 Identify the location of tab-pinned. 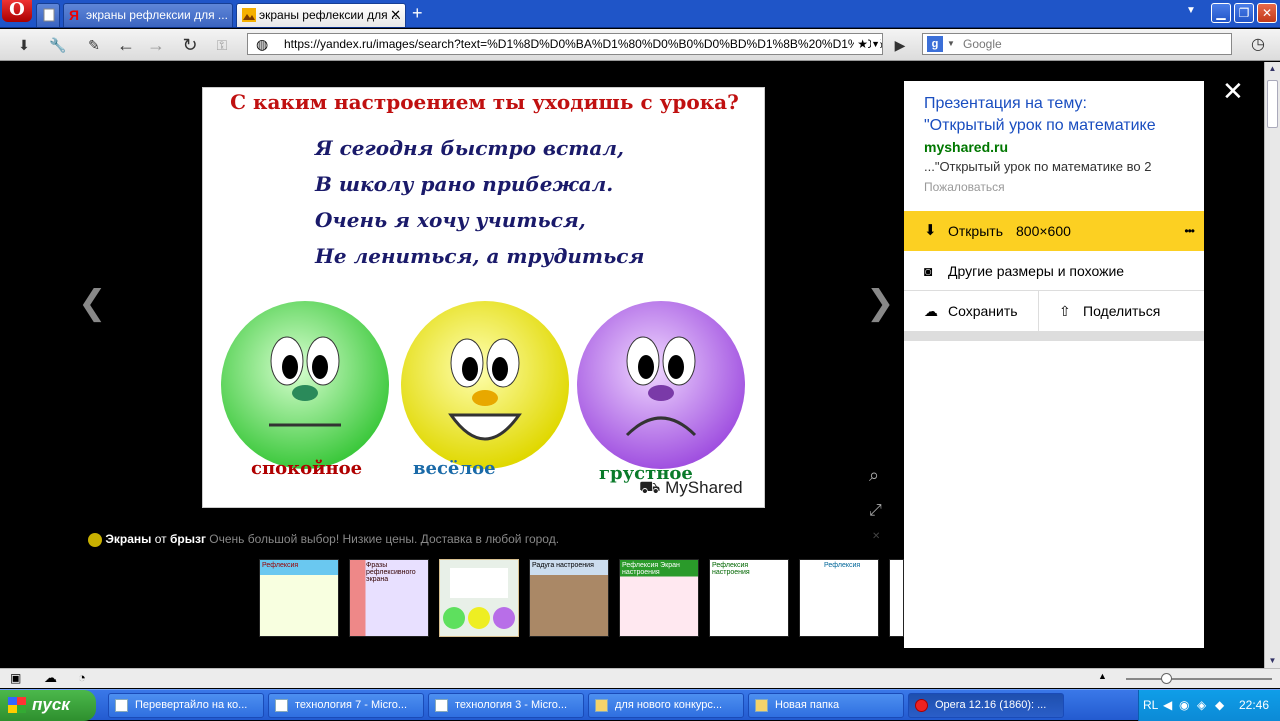
(48, 15).